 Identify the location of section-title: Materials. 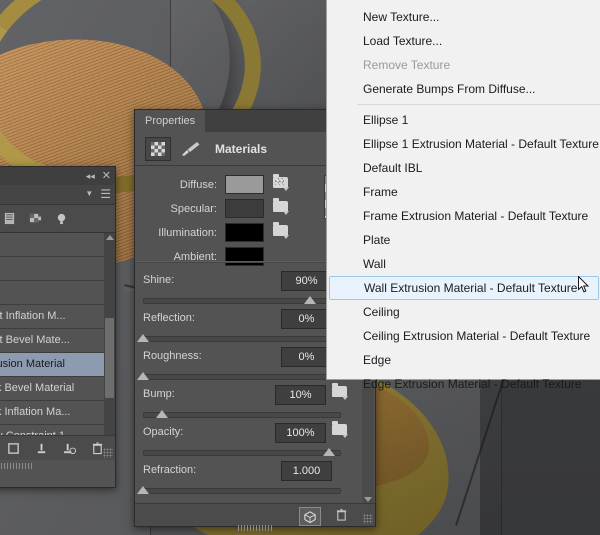
(241, 148).